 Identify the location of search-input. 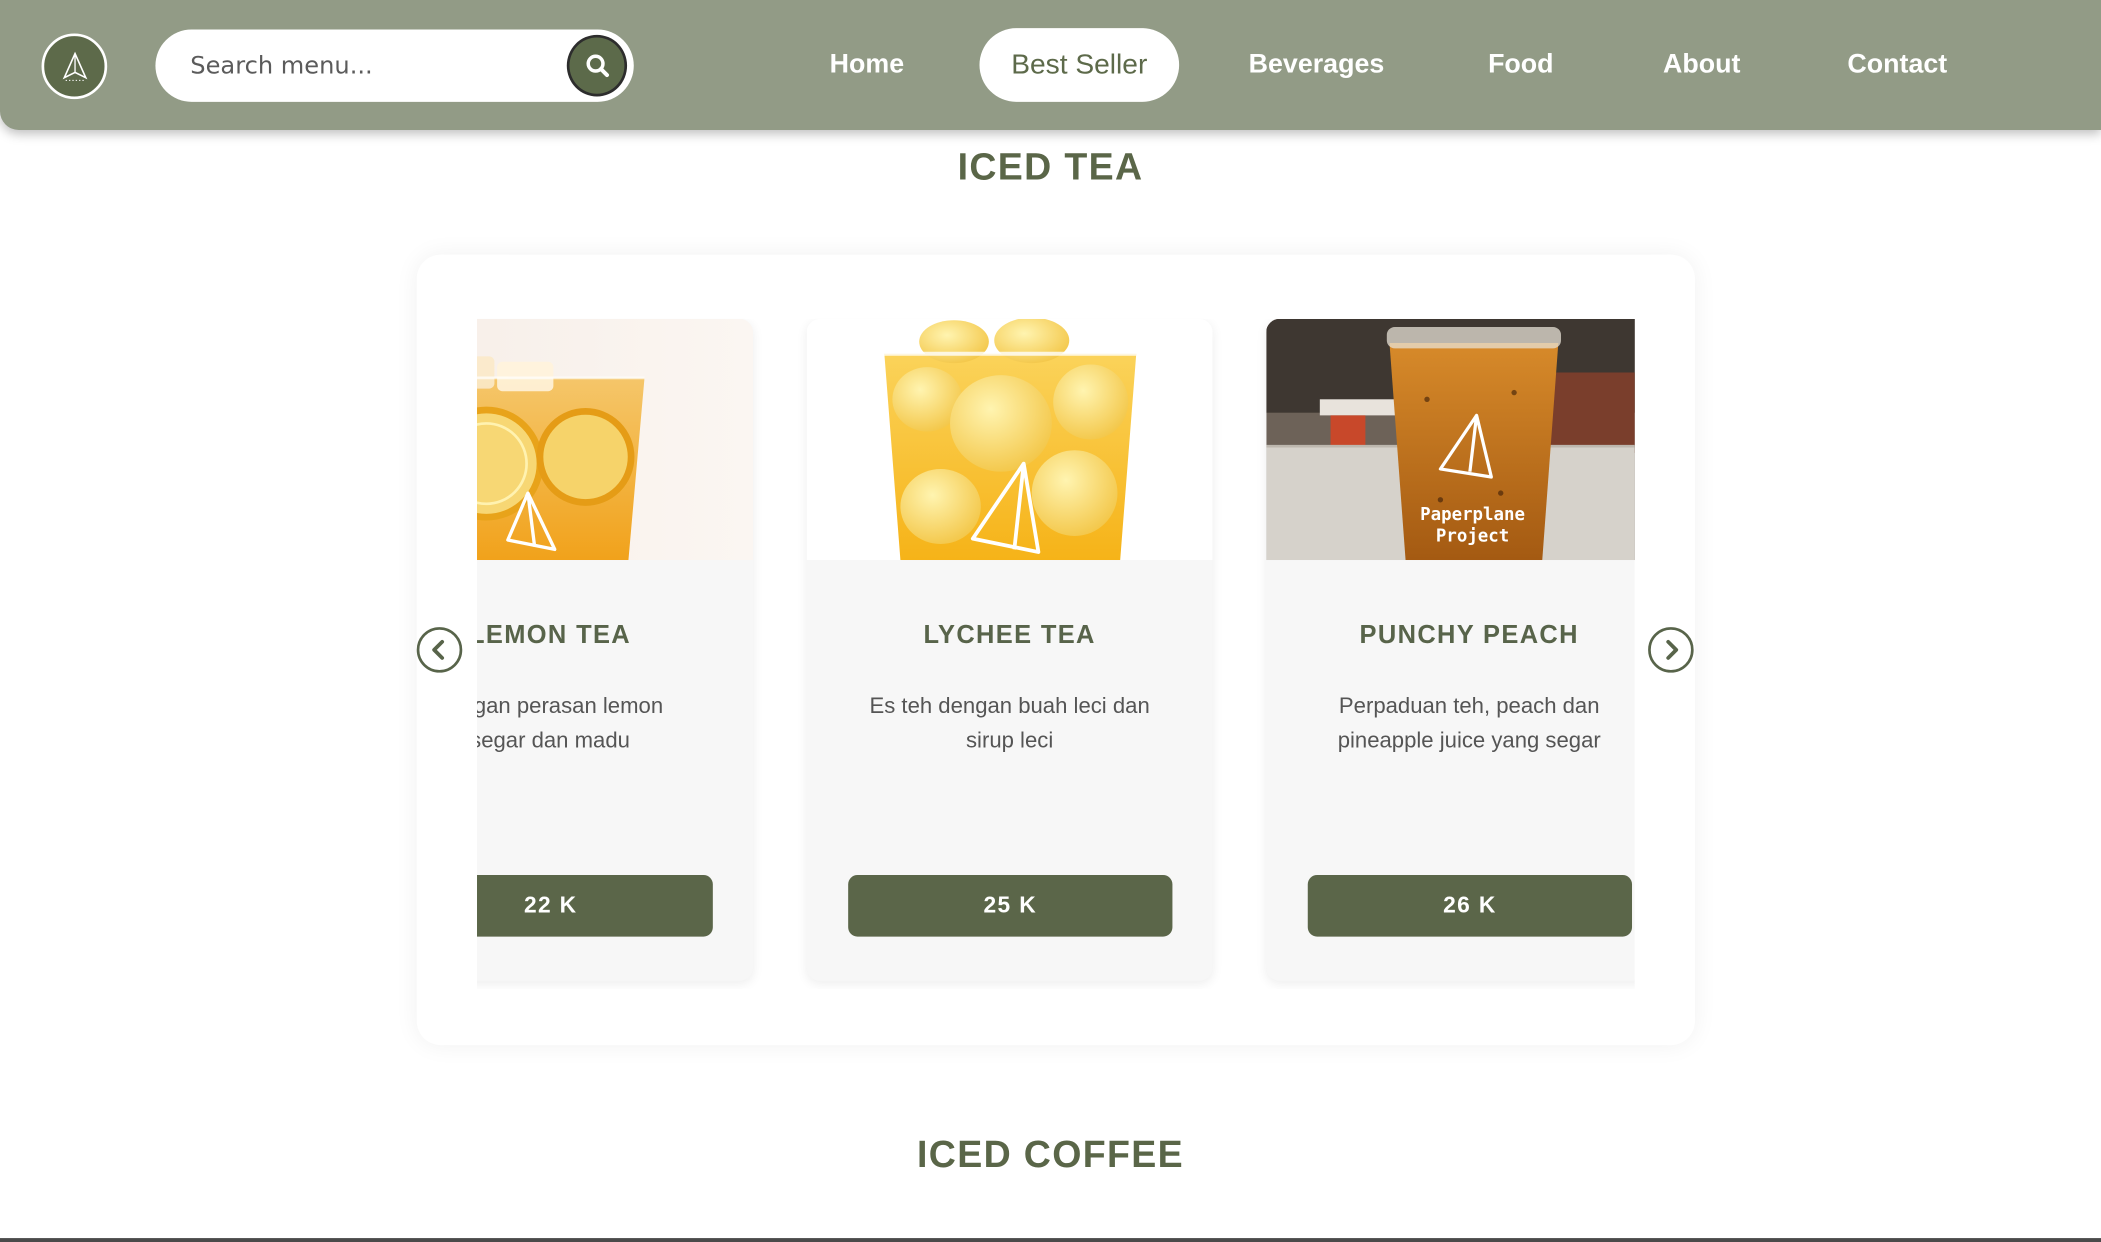
(384, 65).